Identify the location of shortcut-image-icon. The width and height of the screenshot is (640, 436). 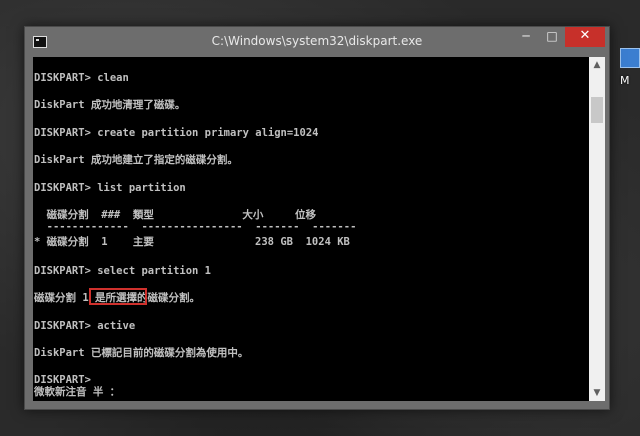
(630, 58).